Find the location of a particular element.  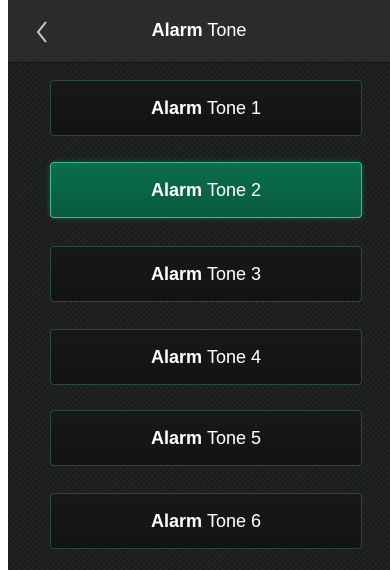

tone-option-1: Alarm Tone 1 is located at coordinates (206, 108).